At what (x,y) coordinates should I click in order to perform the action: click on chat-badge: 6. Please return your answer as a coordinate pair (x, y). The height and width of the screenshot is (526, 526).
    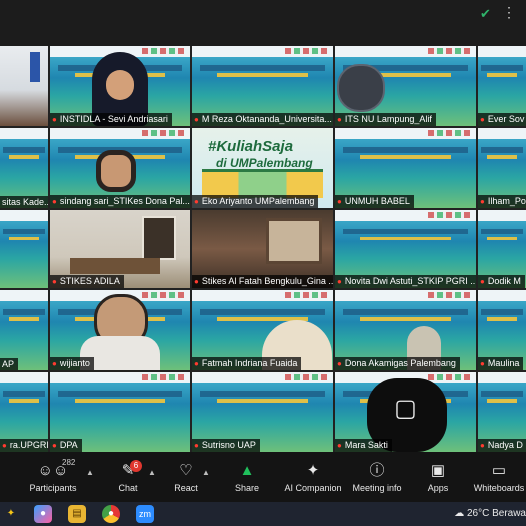
    Looking at the image, I should click on (136, 466).